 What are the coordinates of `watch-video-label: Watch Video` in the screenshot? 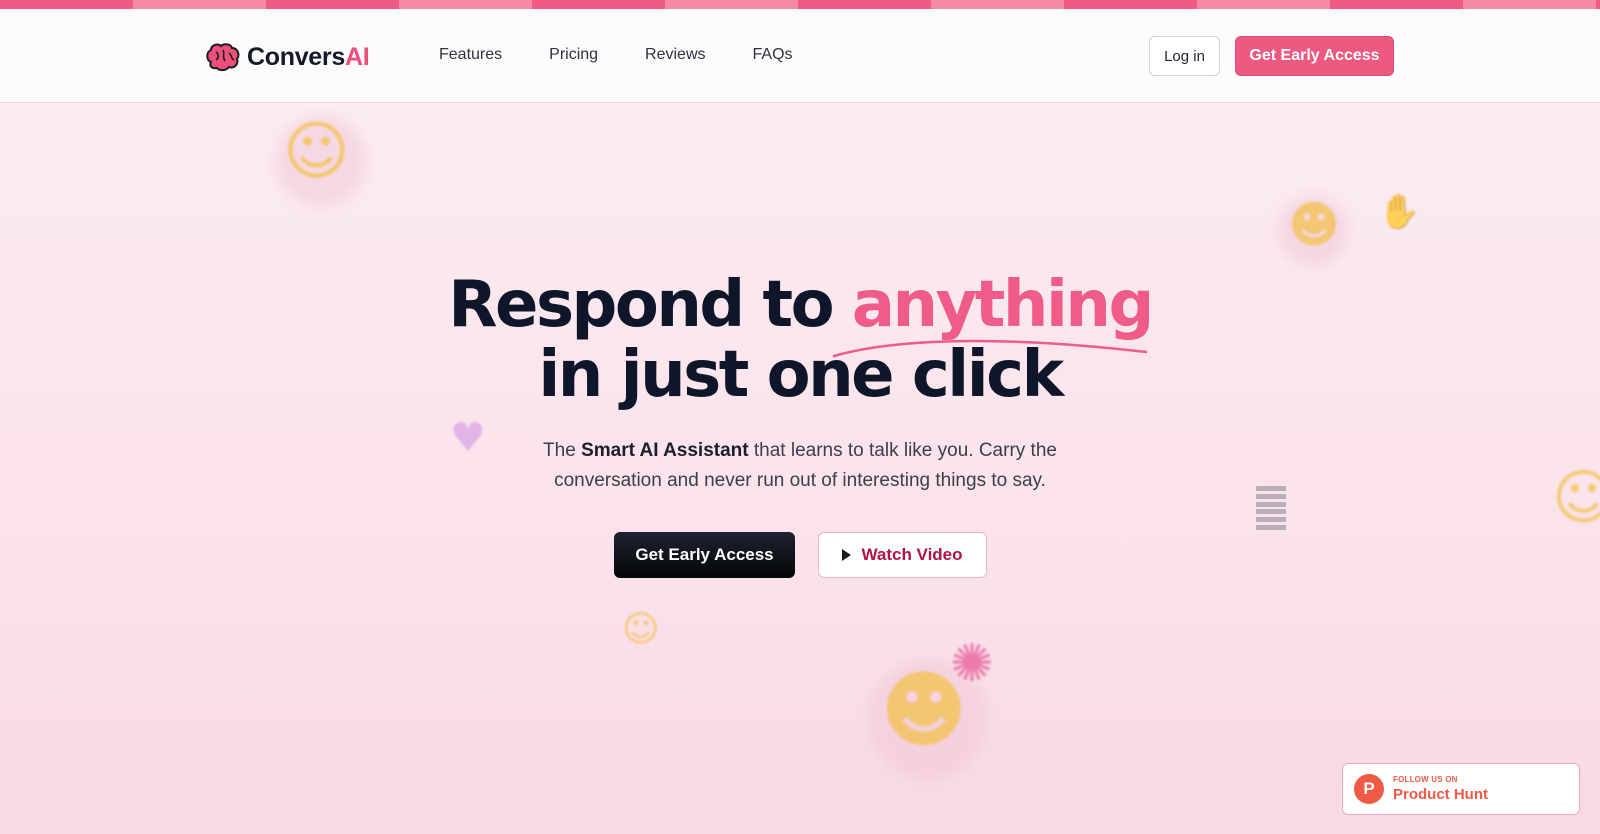 It's located at (912, 554).